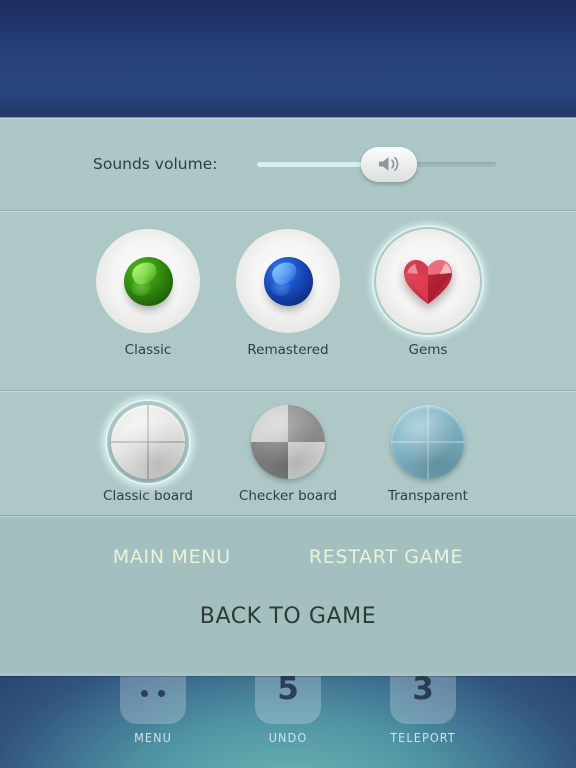 This screenshot has height=768, width=576. I want to click on undo-tile: 5, so click(288, 700).